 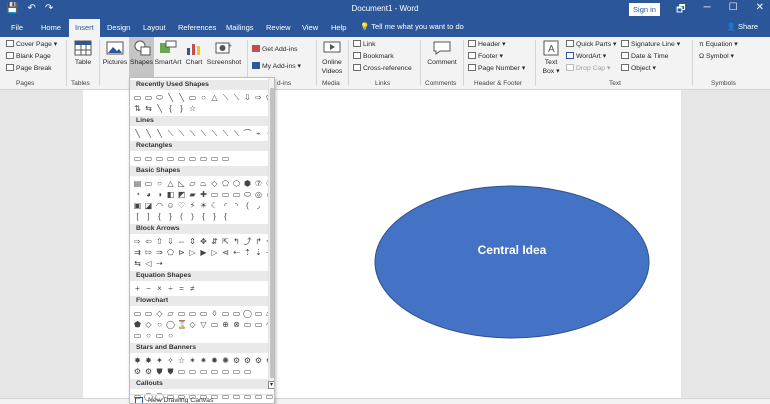 I want to click on get-add-ins-button: Get Add-ins, so click(x=275, y=50).